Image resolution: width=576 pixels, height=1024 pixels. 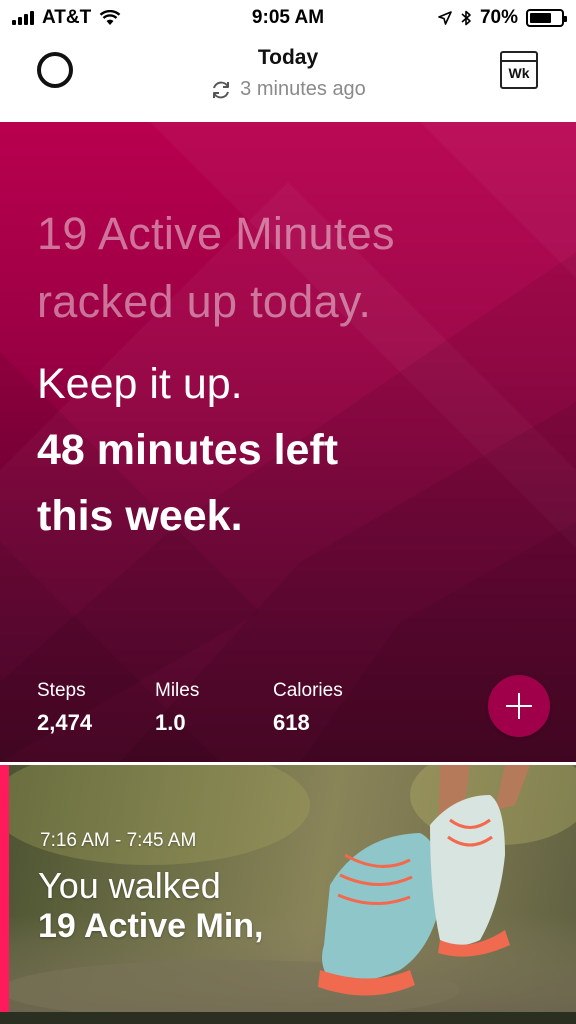 I want to click on active-minutes-subline: racked up today., so click(x=204, y=301).